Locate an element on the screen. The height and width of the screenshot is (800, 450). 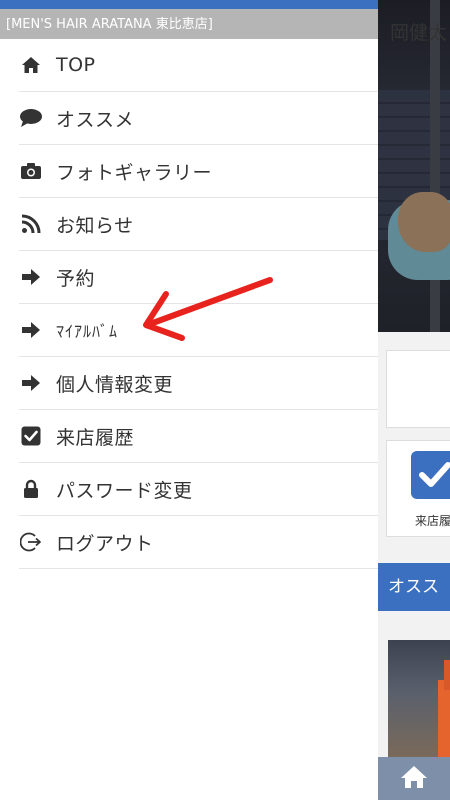
menu-item-top: TOP is located at coordinates (198, 65).